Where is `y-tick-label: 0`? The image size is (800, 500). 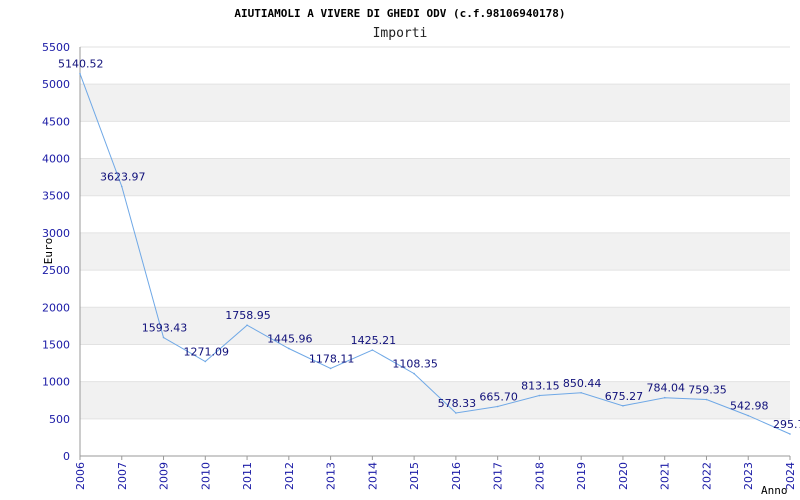 y-tick-label: 0 is located at coordinates (66, 456).